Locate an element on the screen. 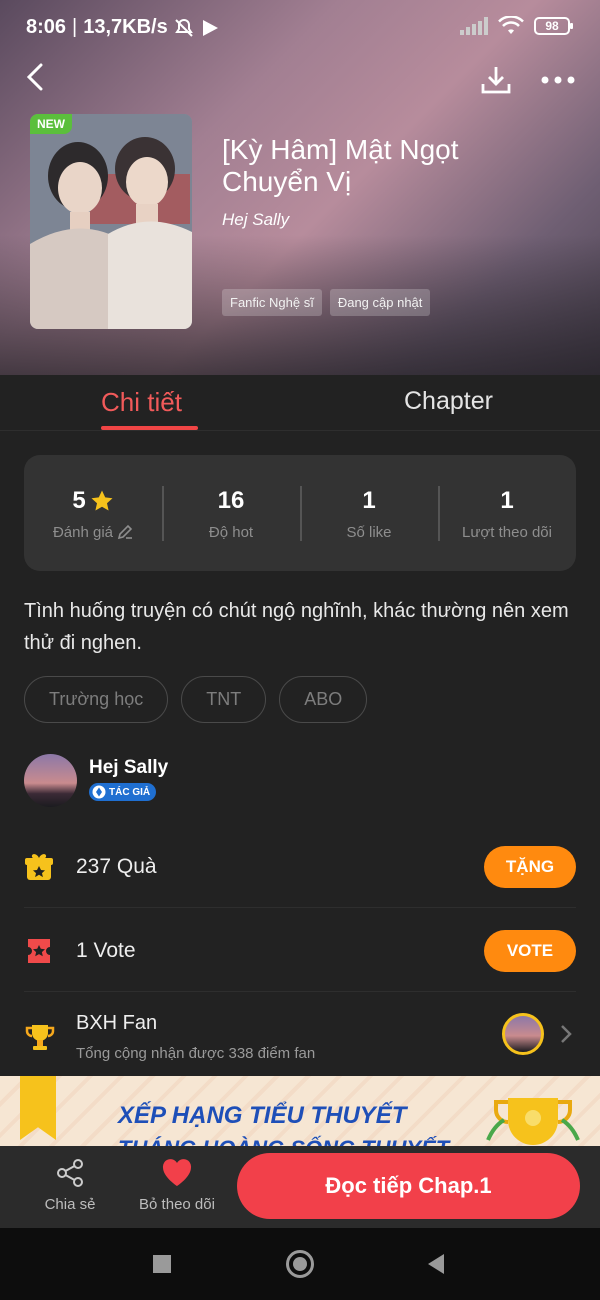 Image resolution: width=600 pixels, height=1300 pixels. stat-followers: 1 Lượt theo dõi is located at coordinates (507, 513).